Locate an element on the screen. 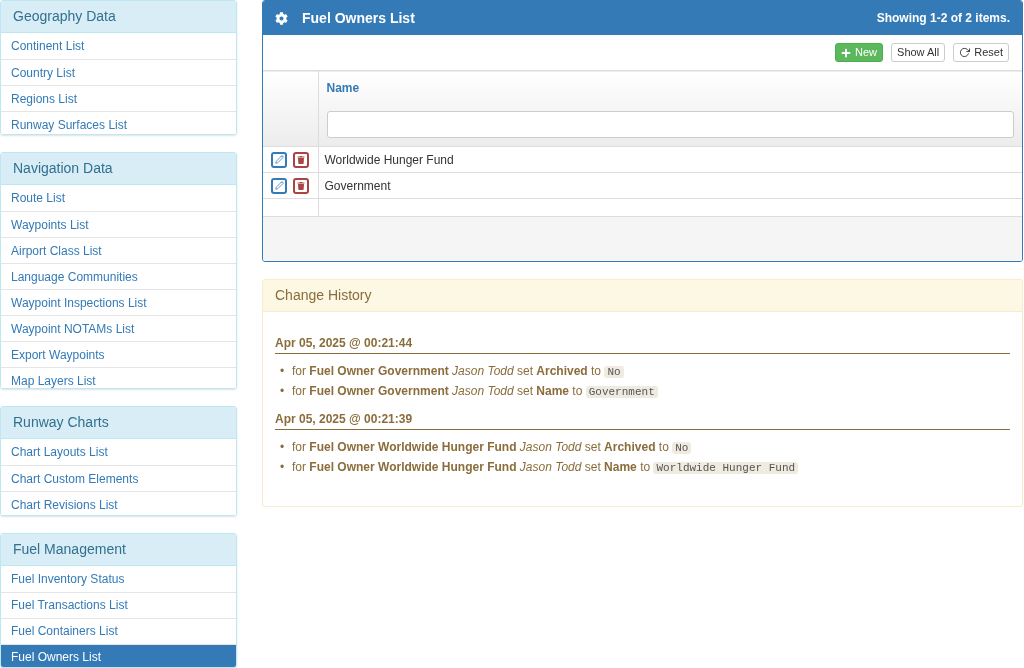 The width and height of the screenshot is (1024, 668). show-all-button: Show All is located at coordinates (918, 52).